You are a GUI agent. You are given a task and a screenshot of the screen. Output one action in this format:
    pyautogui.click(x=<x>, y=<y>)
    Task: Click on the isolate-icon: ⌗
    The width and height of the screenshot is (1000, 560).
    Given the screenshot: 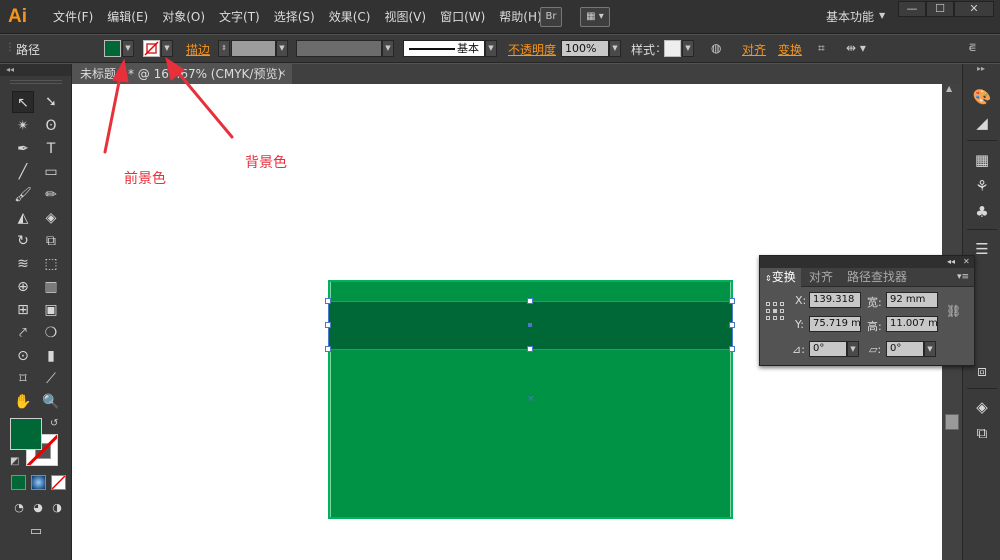 What is the action you would take?
    pyautogui.click(x=821, y=48)
    